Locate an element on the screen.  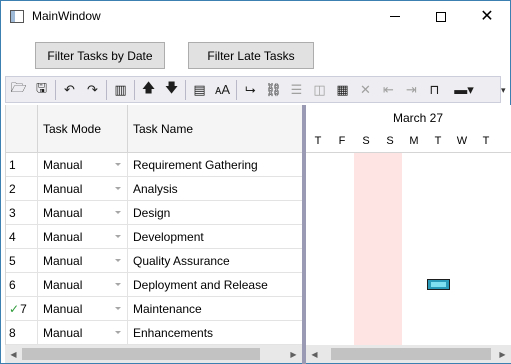
unlink-icon: ◫ is located at coordinates (319, 89).